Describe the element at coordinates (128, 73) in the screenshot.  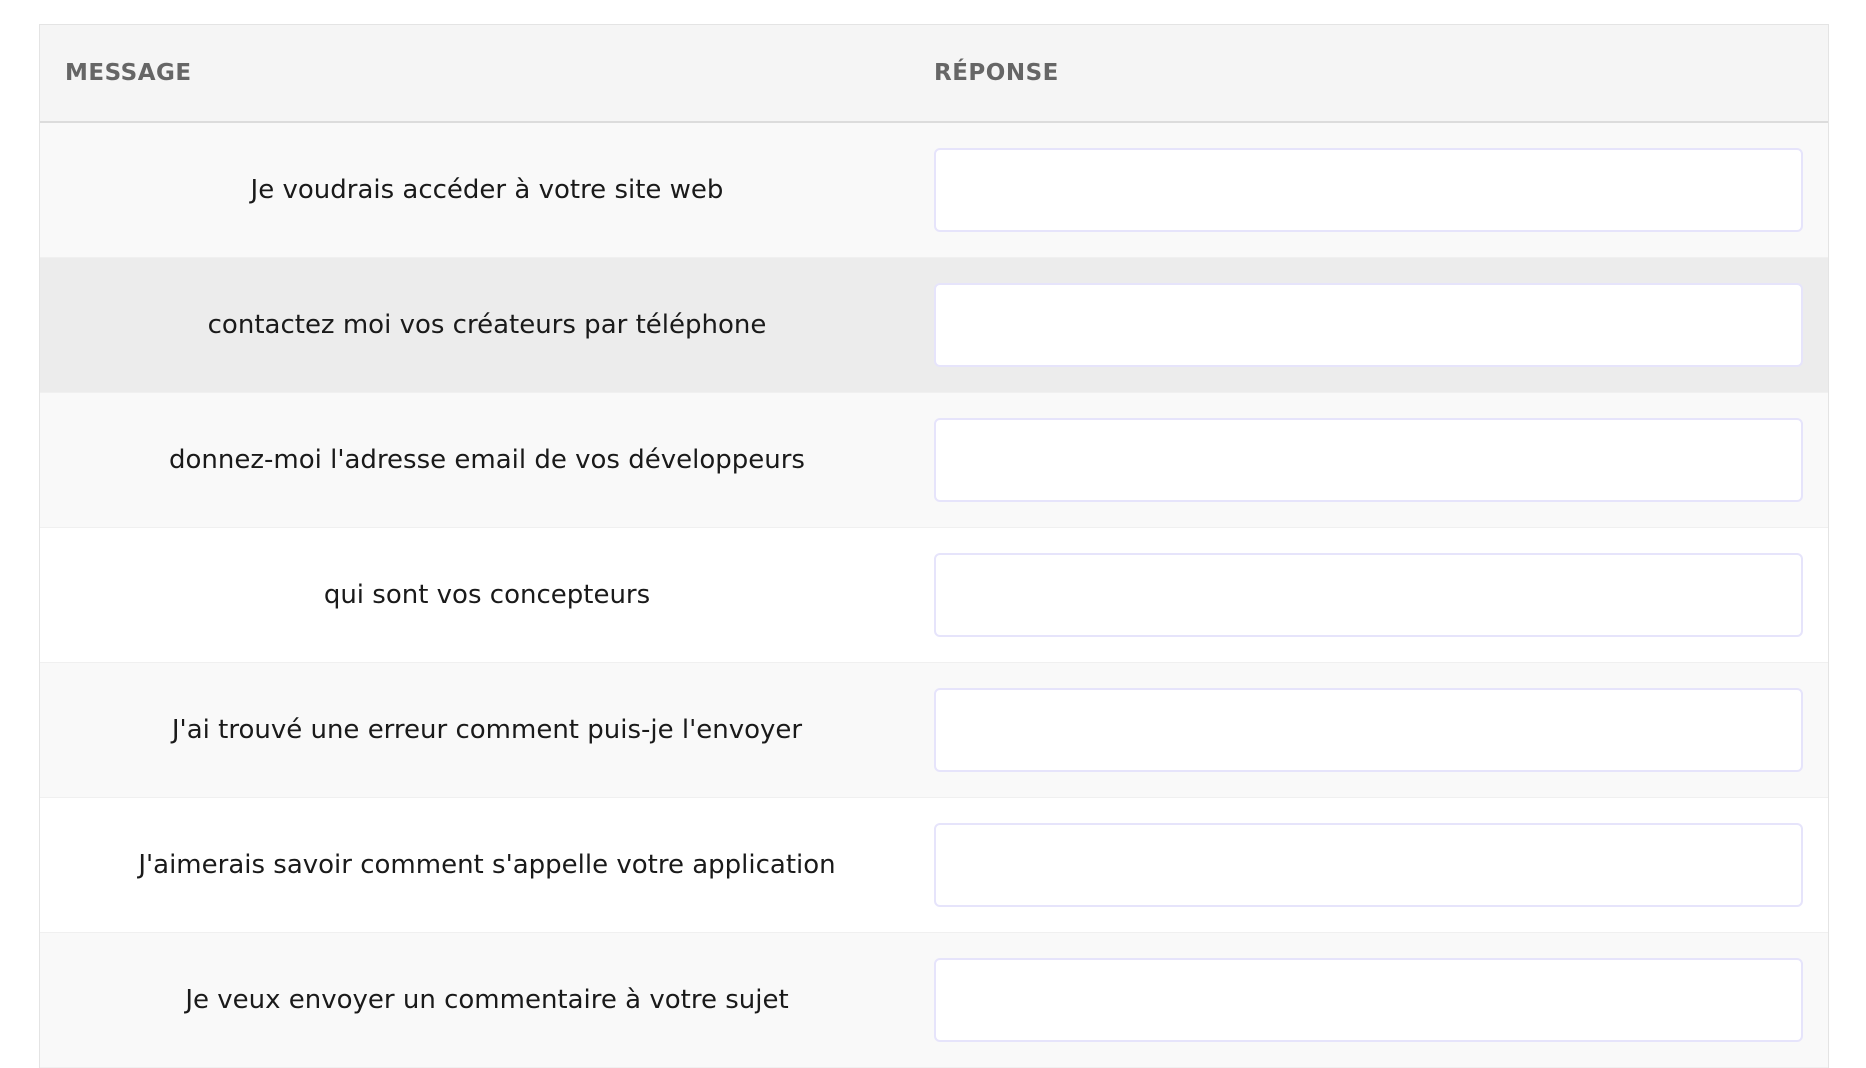
I see `column-header-message: MESSAGE` at that location.